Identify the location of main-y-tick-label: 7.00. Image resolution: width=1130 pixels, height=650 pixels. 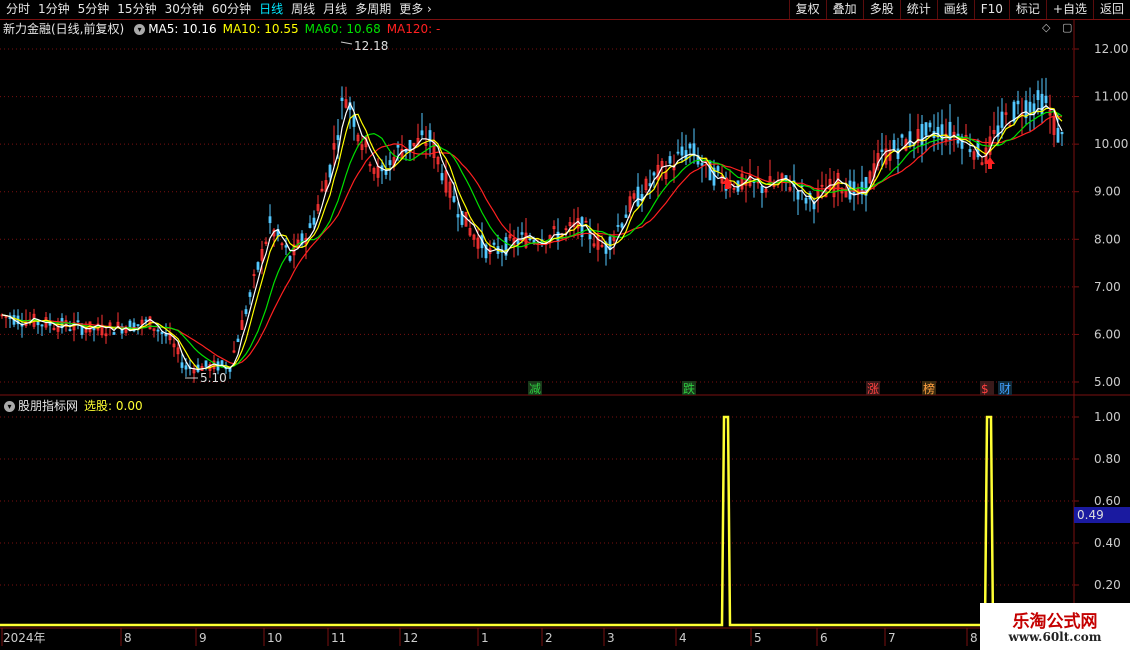
(1107, 287).